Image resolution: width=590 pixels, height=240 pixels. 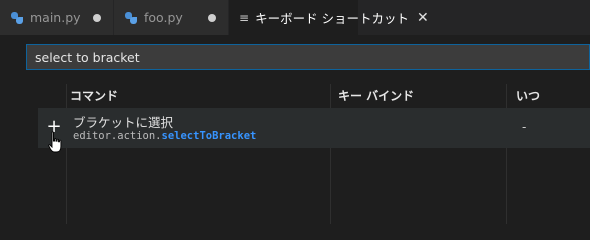 I want to click on command-id-match: selectToBracket, so click(x=209, y=136).